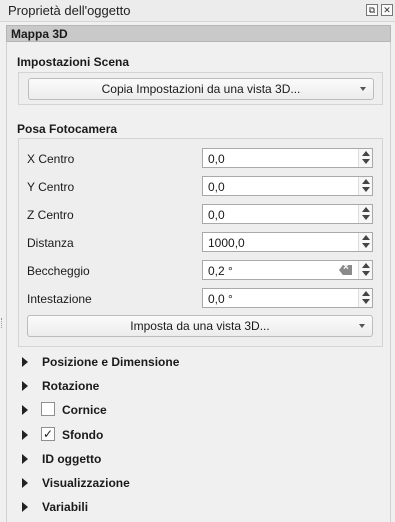  Describe the element at coordinates (287, 298) in the screenshot. I see `heading-spinbox: 0,0 °` at that location.